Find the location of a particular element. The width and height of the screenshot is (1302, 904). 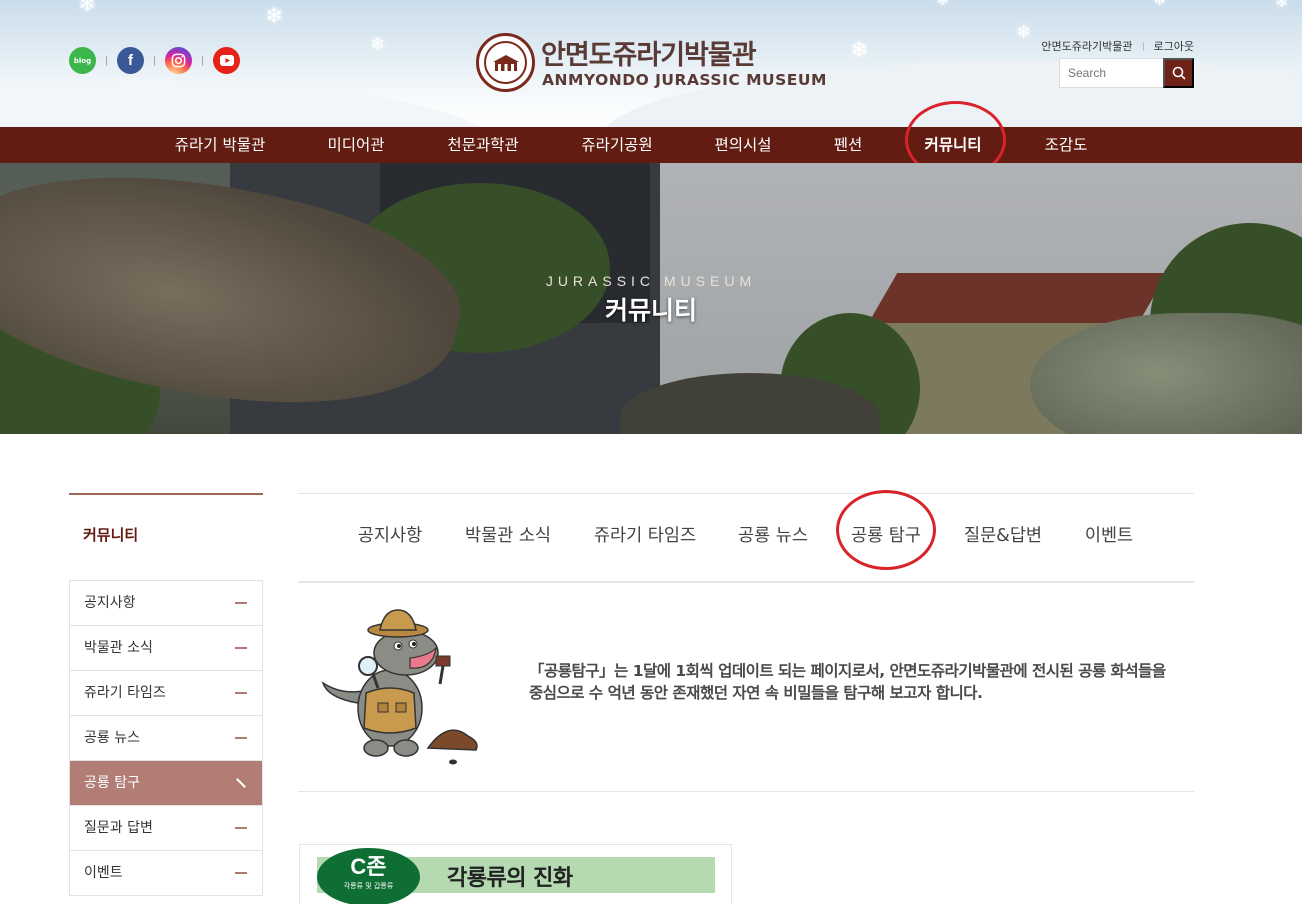

side-nav-item-label: 공룡 뉴스 is located at coordinates (112, 738).